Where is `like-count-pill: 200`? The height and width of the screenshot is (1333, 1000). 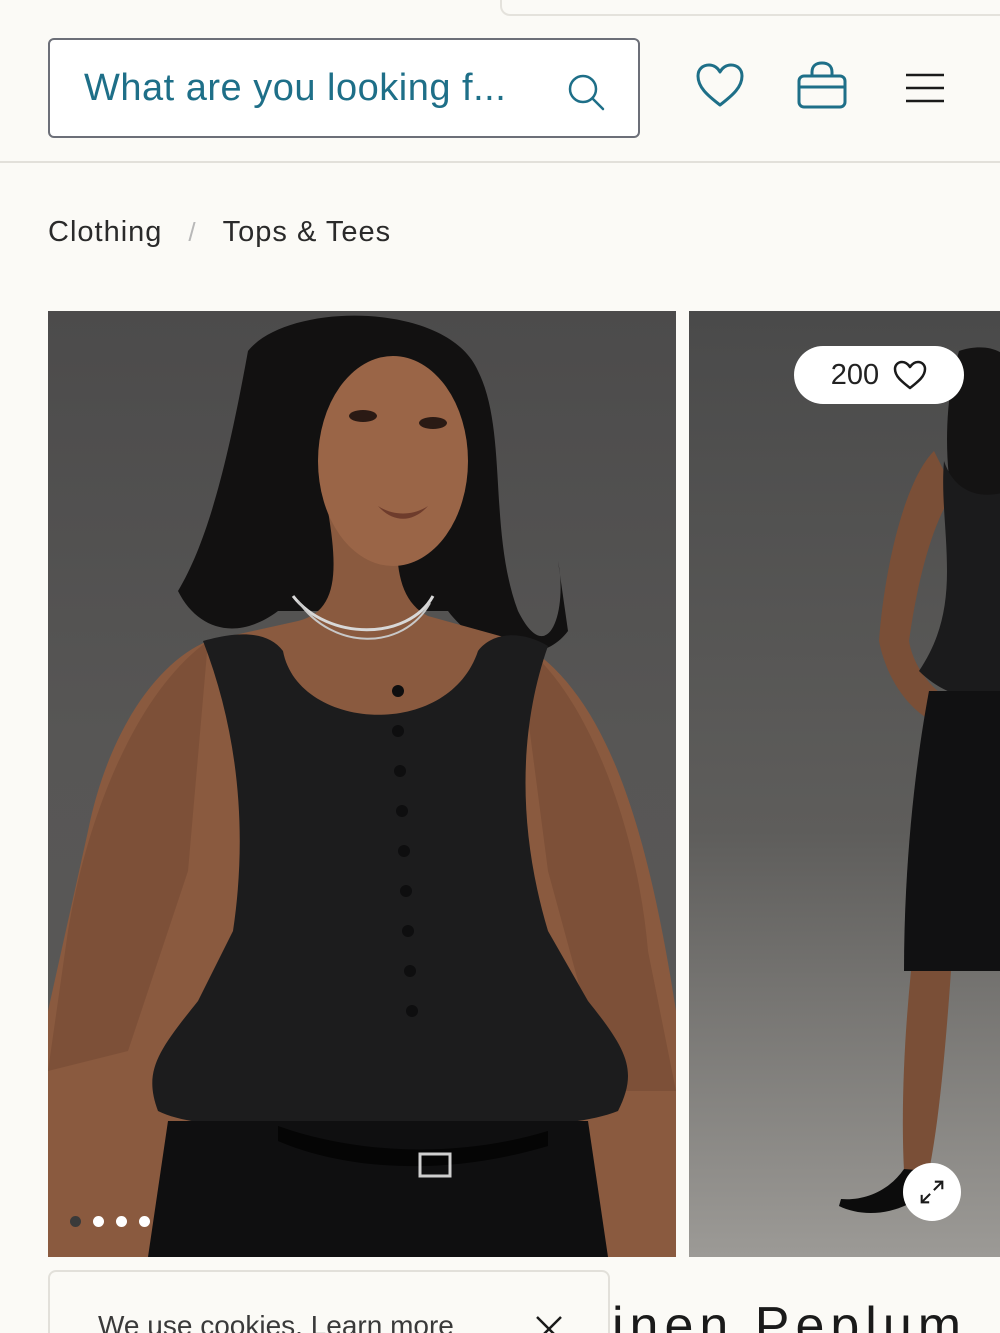 like-count-pill: 200 is located at coordinates (879, 375).